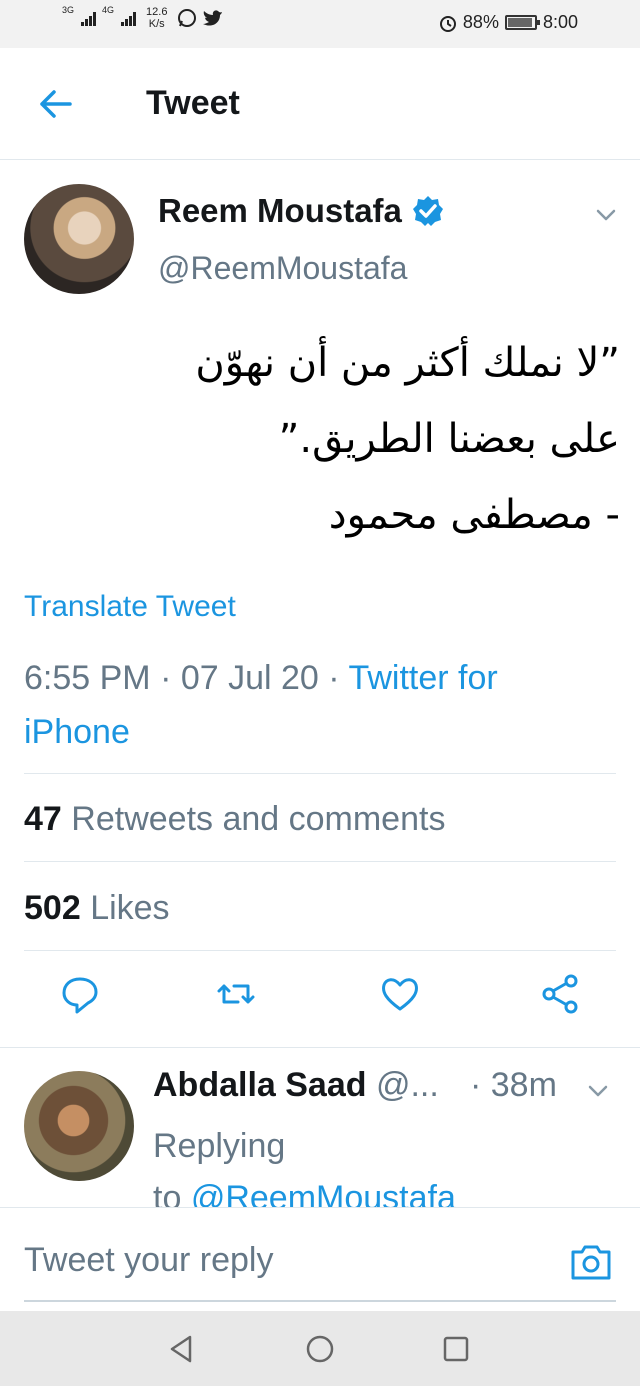  I want to click on battery-percent: 88%, so click(480, 22).